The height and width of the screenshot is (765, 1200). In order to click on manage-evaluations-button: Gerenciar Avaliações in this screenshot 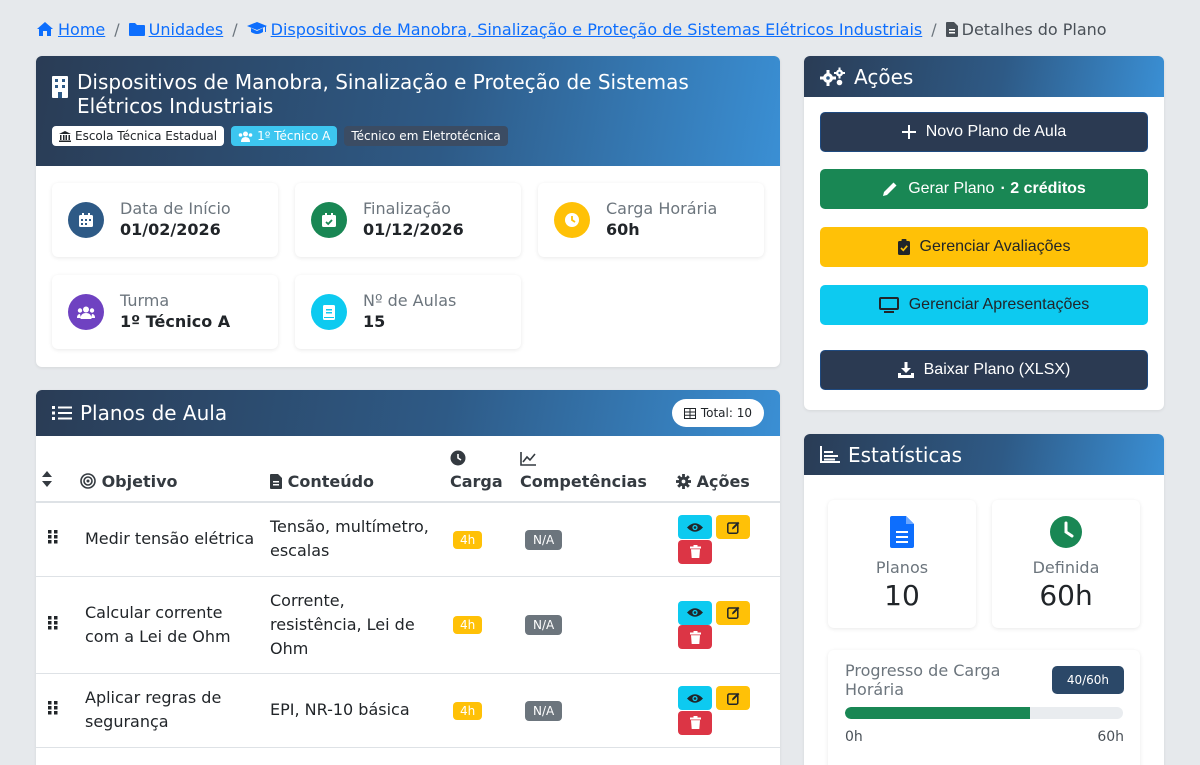, I will do `click(984, 247)`.